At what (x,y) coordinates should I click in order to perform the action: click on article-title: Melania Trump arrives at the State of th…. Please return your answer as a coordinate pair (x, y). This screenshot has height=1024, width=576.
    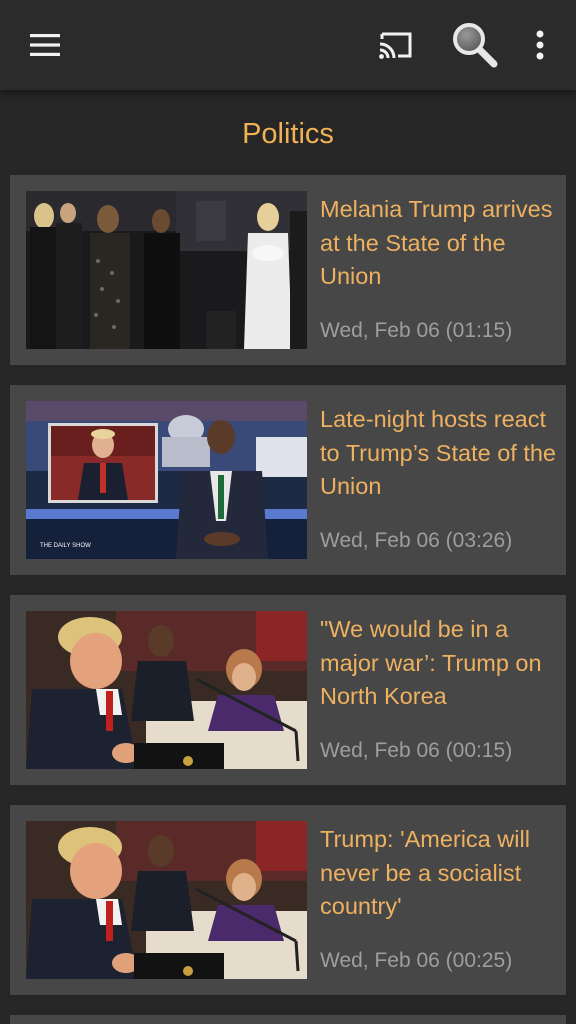
    Looking at the image, I should click on (436, 242).